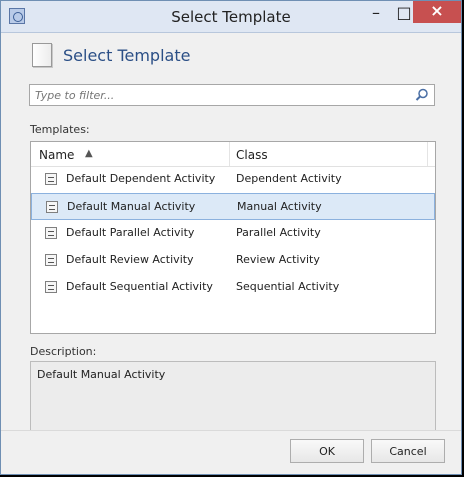 The image size is (464, 477). I want to click on minimize-button: –, so click(376, 14).